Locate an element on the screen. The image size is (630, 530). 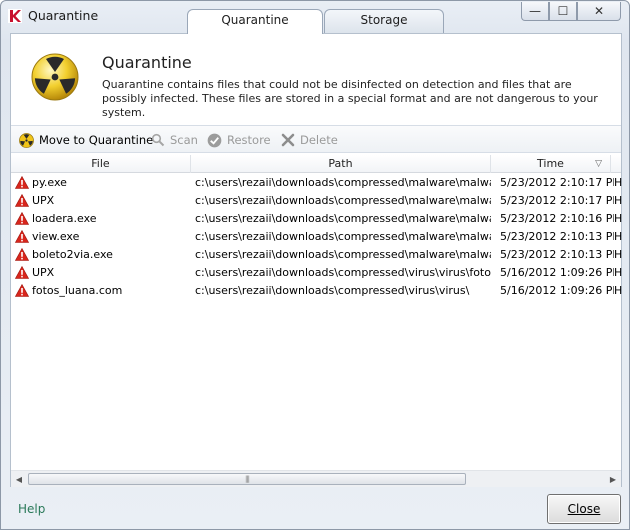
move-to-quarantine-button: Move to Quarantine is located at coordinates (86, 140).